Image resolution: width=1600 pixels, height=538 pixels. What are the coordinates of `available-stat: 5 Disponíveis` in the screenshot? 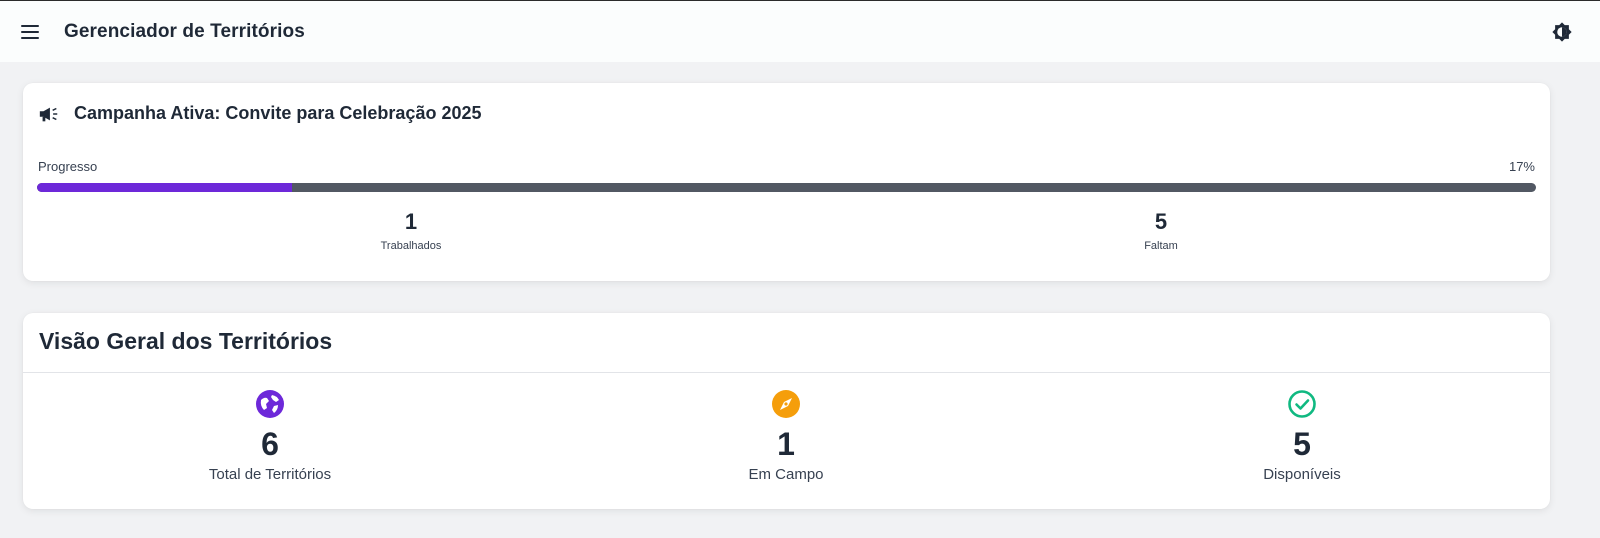 It's located at (1302, 436).